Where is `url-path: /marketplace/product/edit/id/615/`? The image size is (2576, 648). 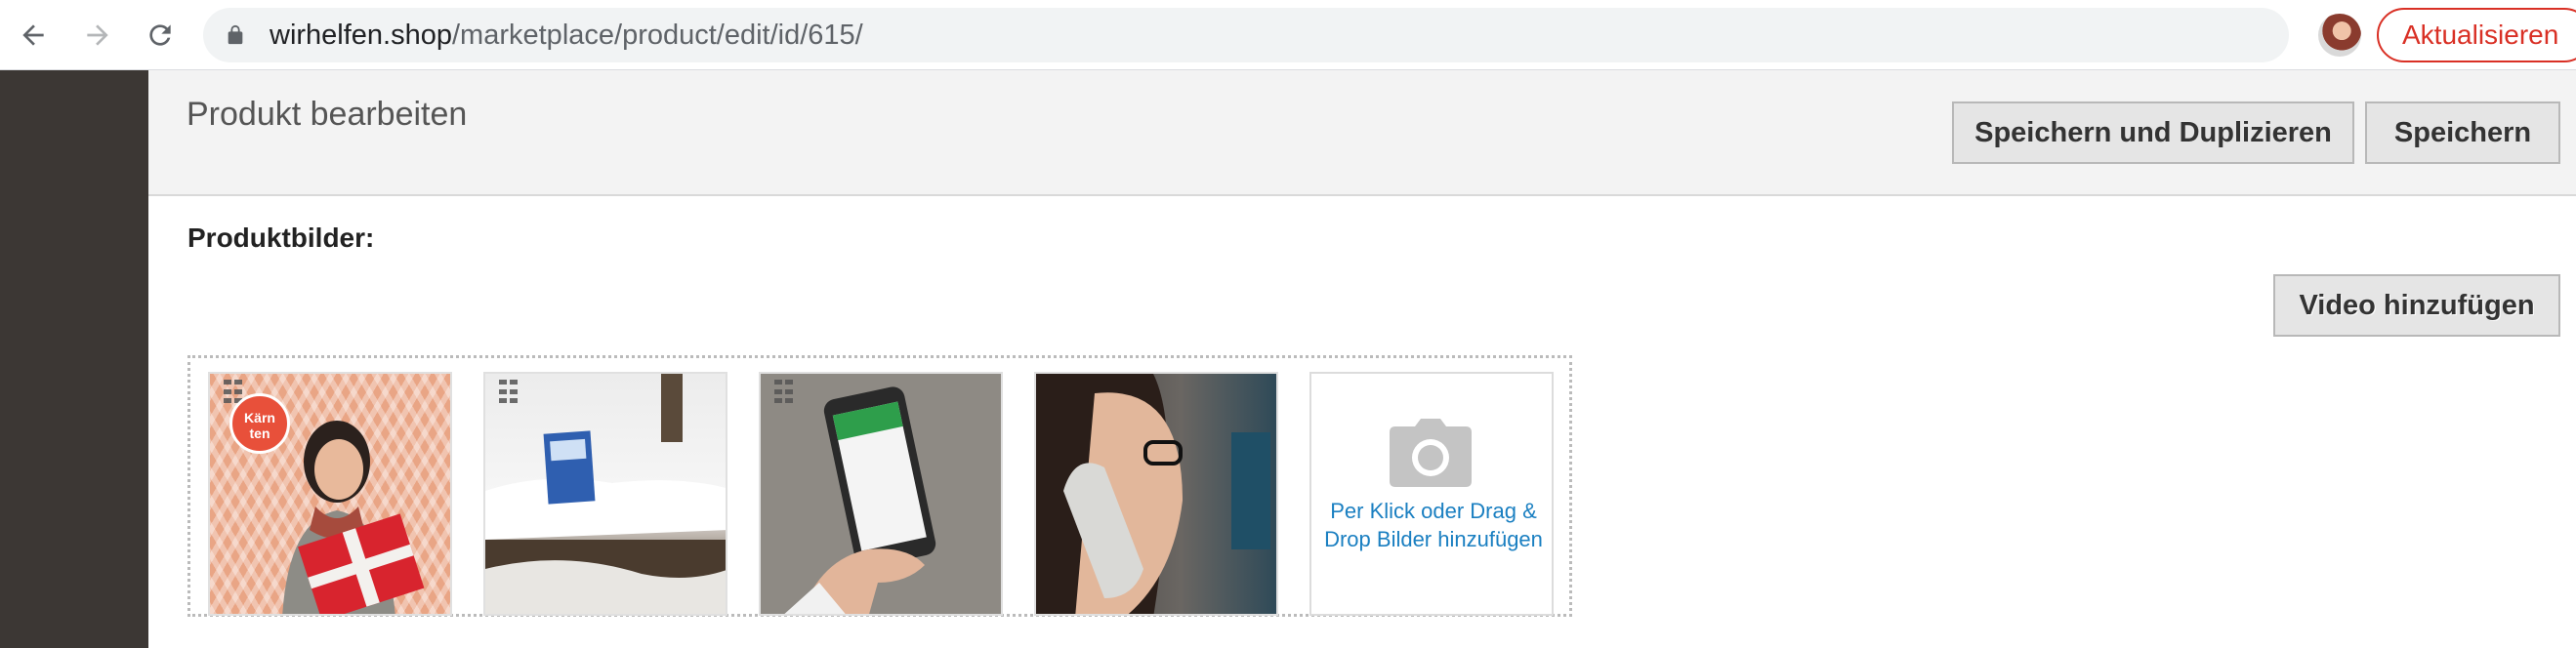
url-path: /marketplace/product/edit/id/615/ is located at coordinates (657, 35).